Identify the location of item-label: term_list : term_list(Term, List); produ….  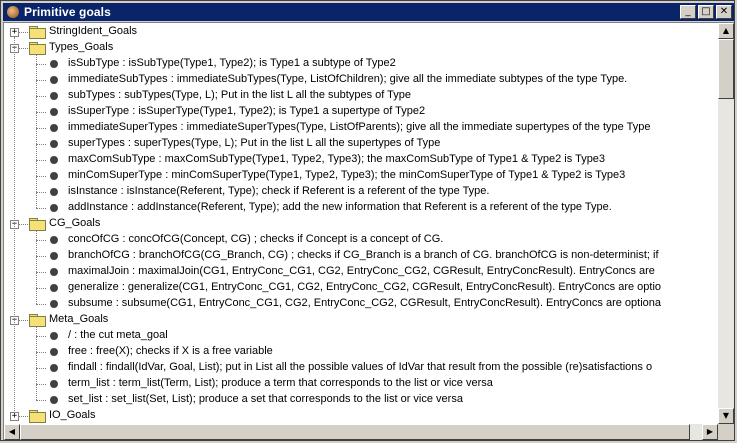
(280, 383).